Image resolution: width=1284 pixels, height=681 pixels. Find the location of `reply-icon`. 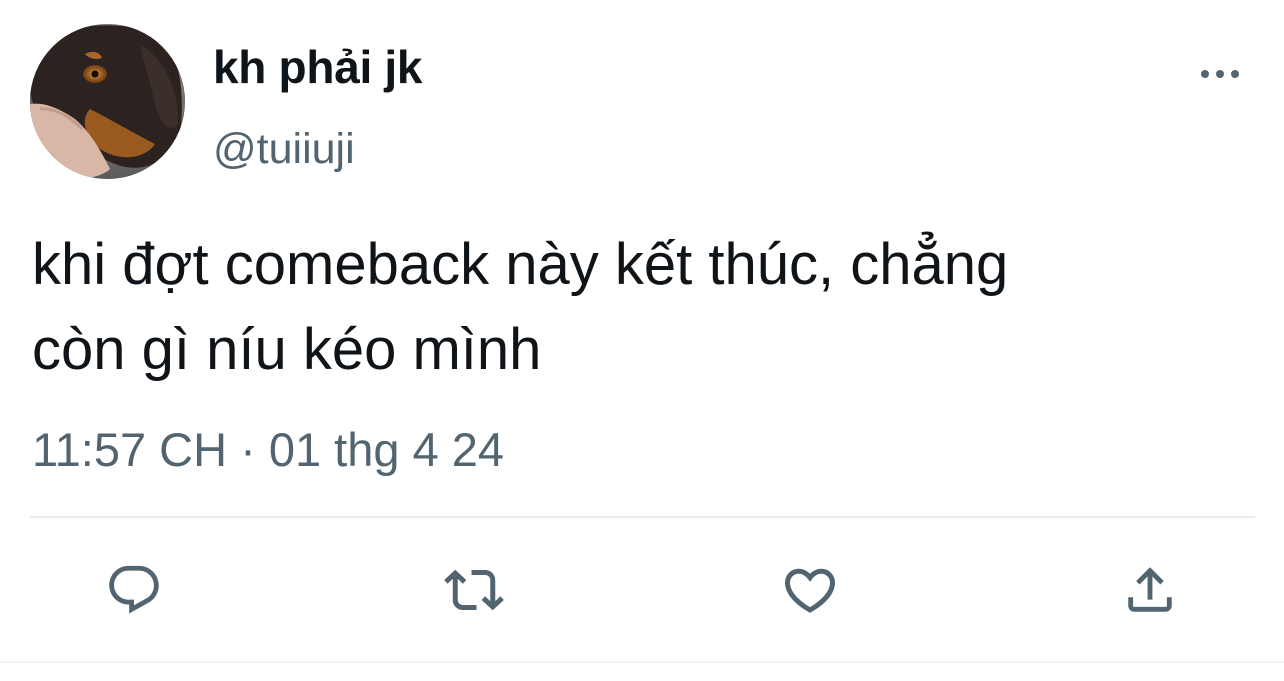

reply-icon is located at coordinates (134, 589).